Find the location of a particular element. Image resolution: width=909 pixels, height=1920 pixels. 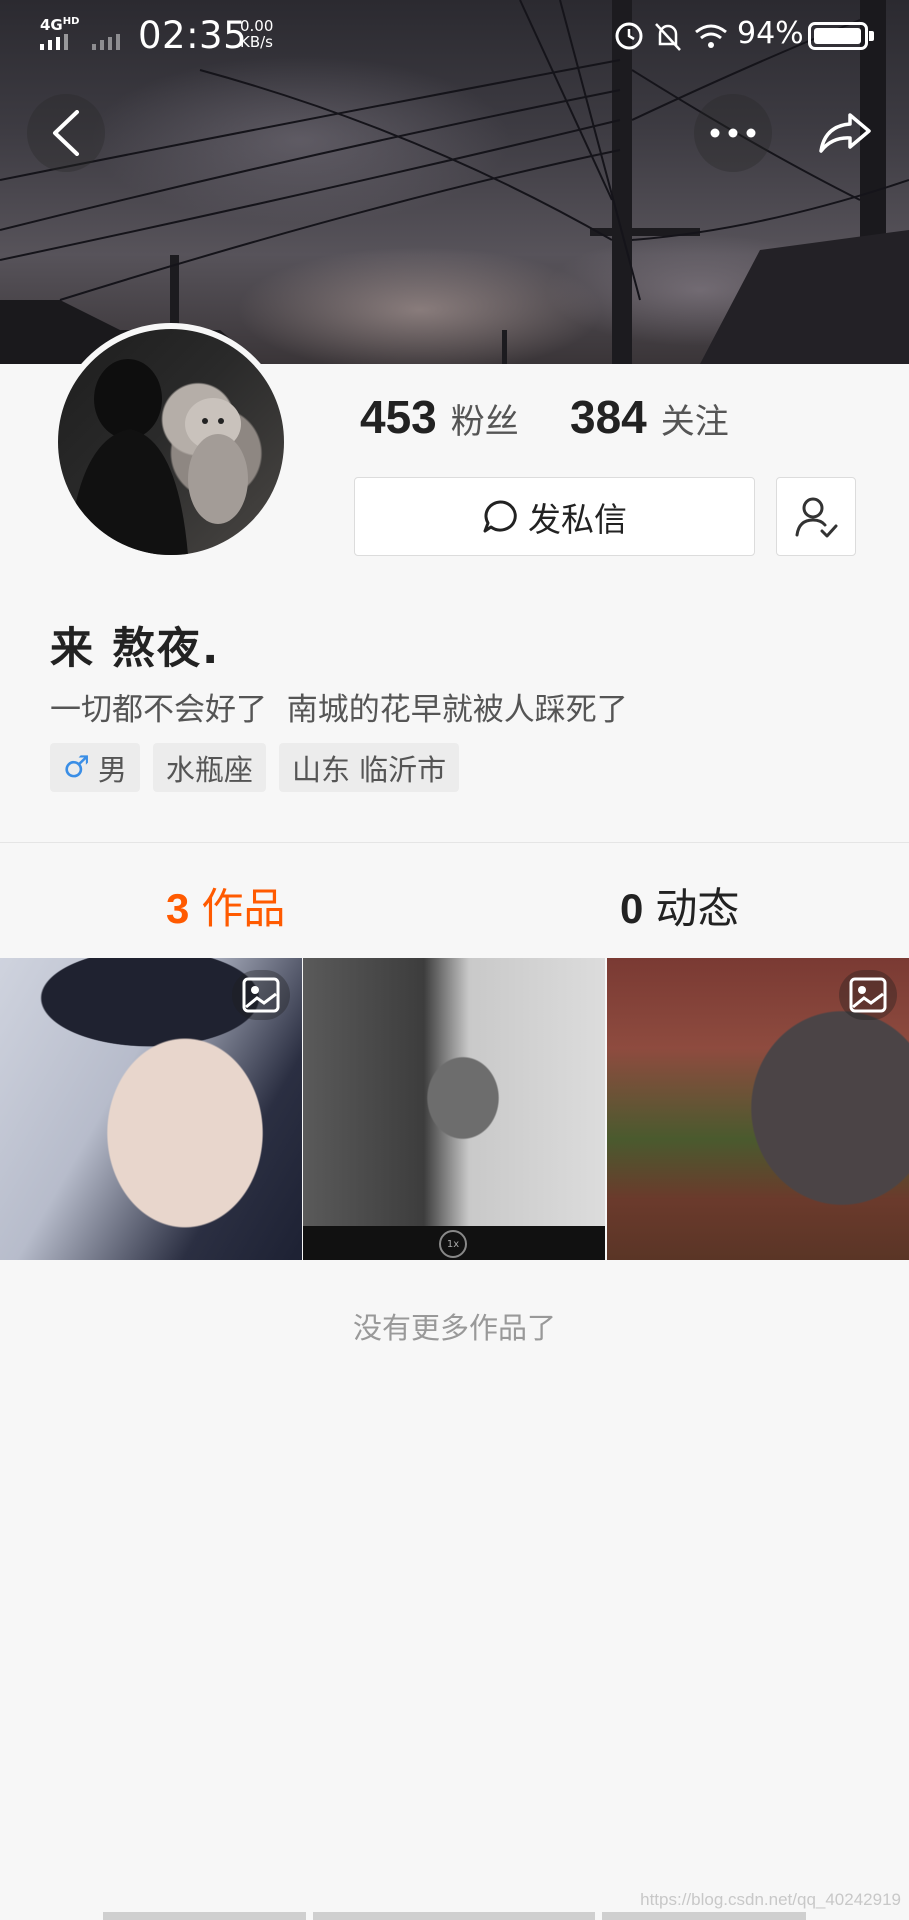

following-stat: 384 关注 is located at coordinates (649, 417).